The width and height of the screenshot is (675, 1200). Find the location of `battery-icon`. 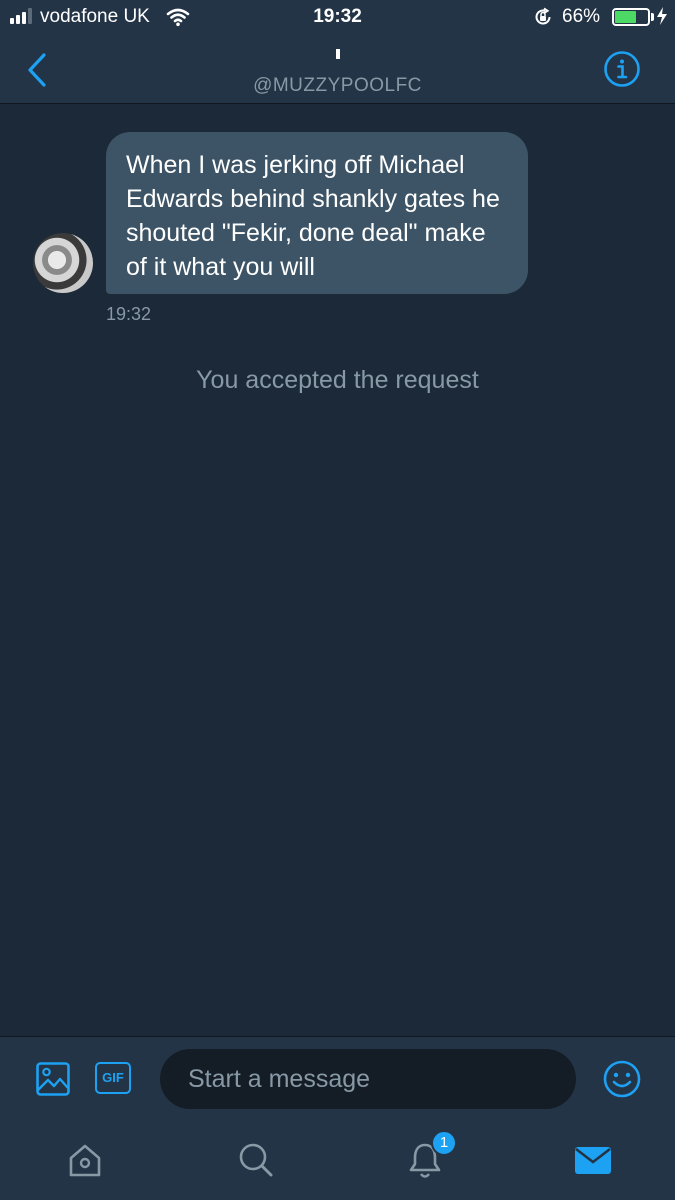

battery-icon is located at coordinates (631, 17).